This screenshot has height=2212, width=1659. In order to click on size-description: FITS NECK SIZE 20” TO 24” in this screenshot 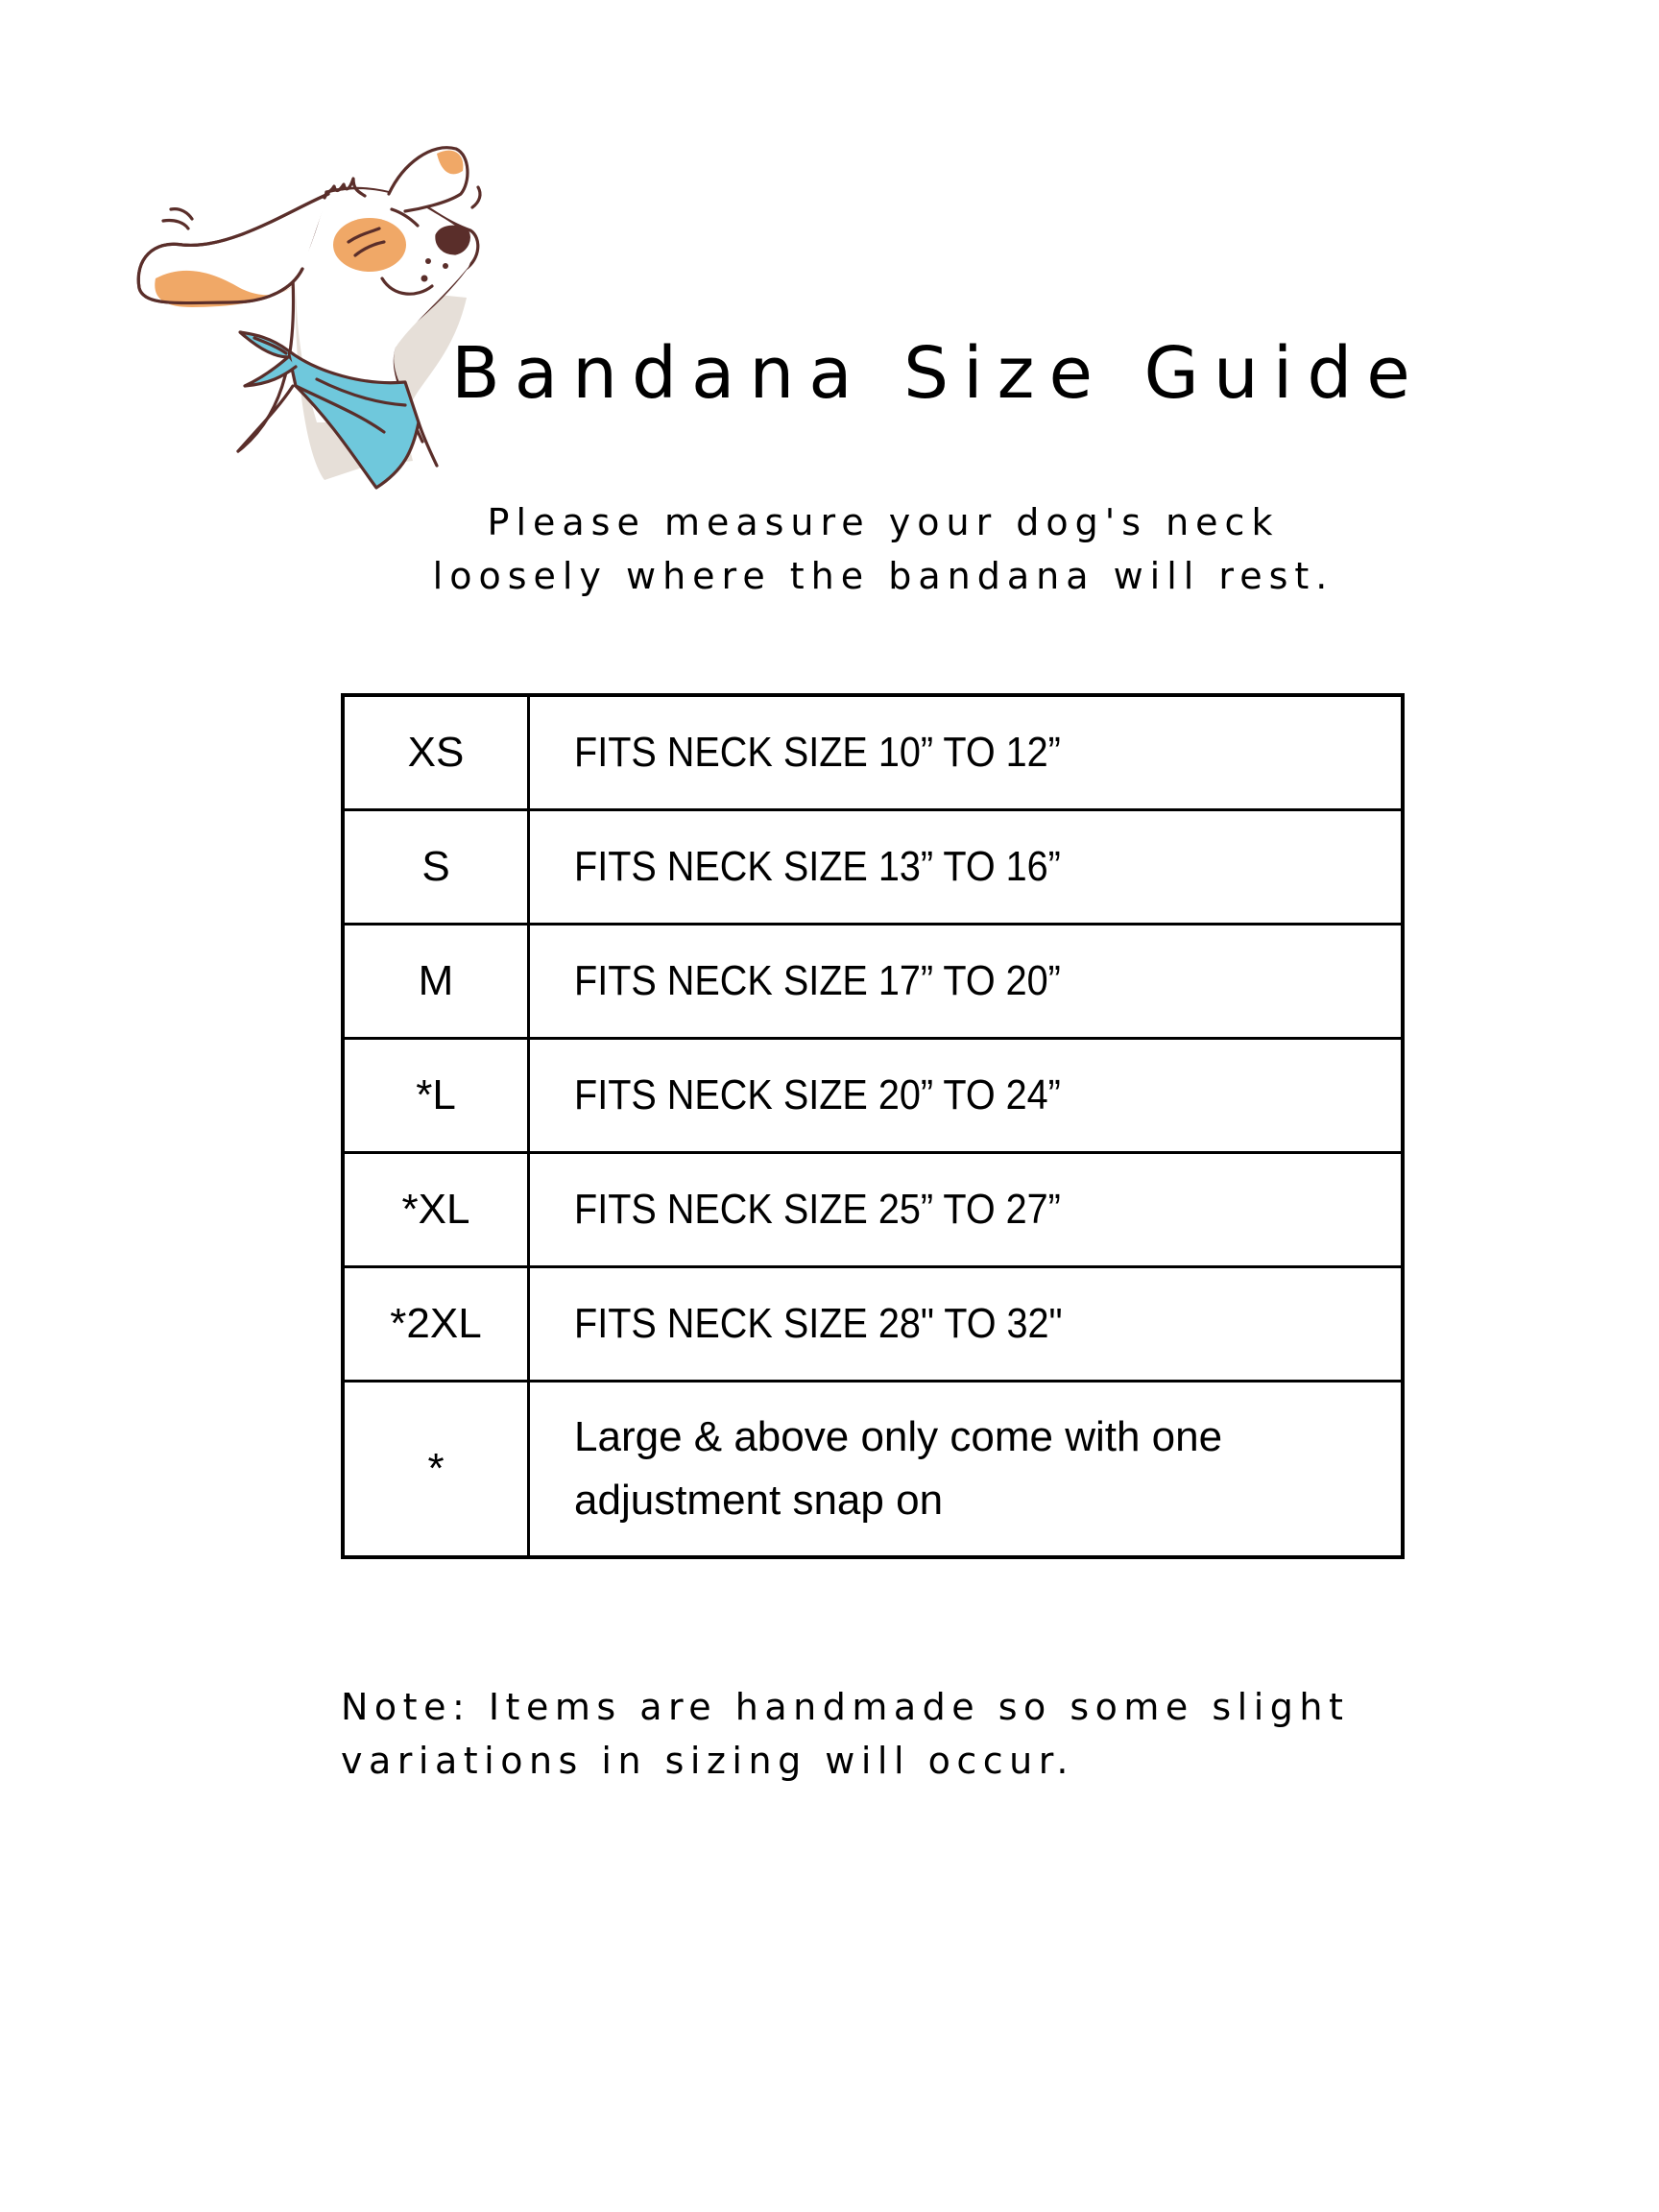, I will do `click(966, 1095)`.